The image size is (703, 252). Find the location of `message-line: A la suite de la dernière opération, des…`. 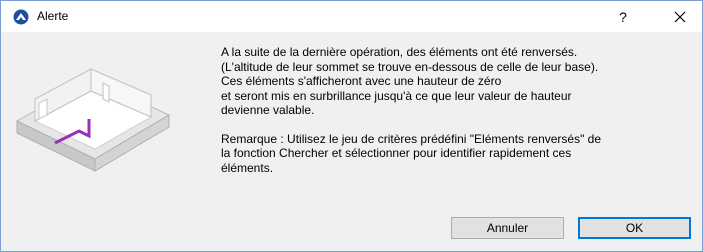

message-line: A la suite de la dernière opération, des… is located at coordinates (399, 52).